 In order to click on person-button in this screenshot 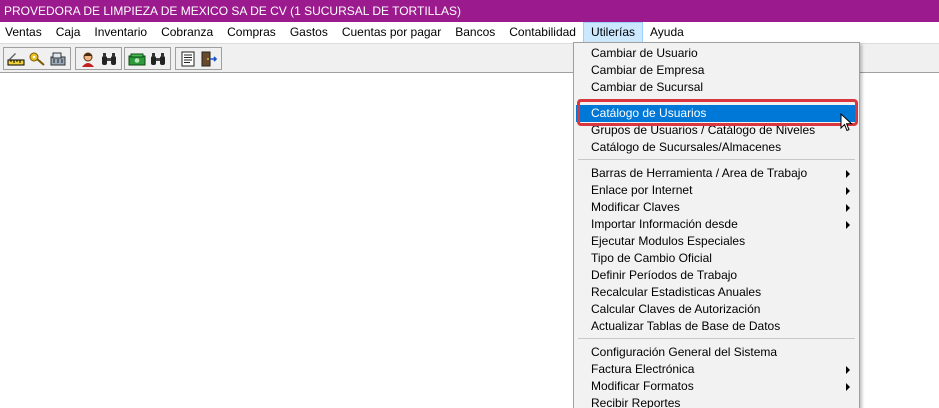, I will do `click(88, 59)`.